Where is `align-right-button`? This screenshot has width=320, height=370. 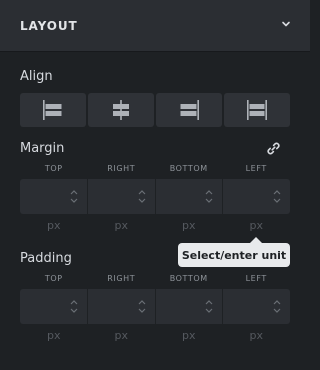 align-right-button is located at coordinates (189, 110).